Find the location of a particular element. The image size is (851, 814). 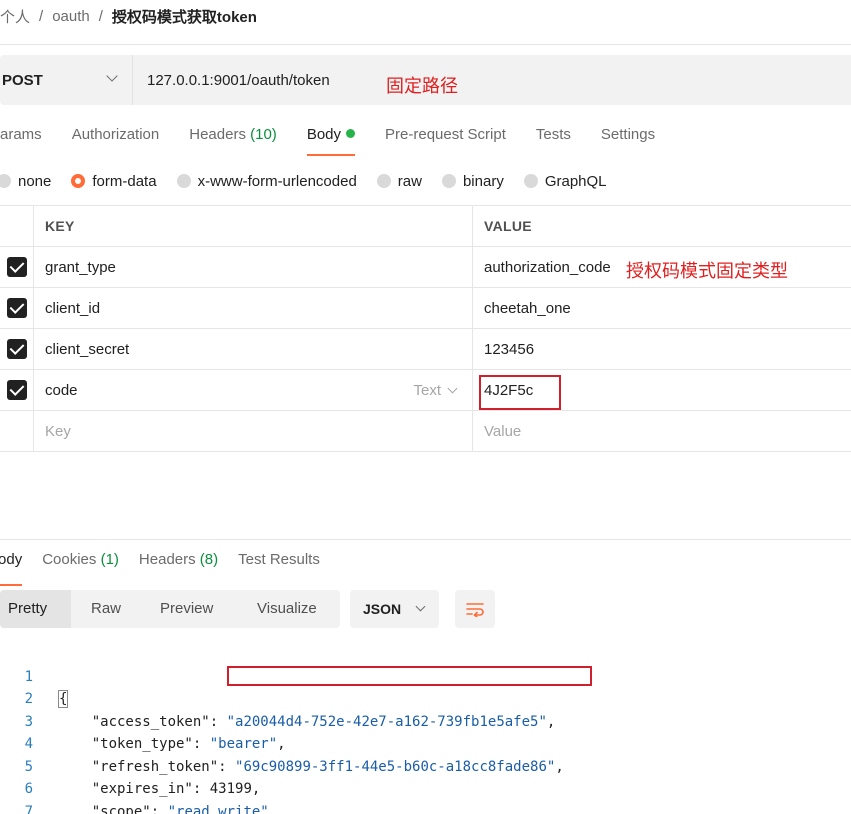

line-number: 7 is located at coordinates (28, 808).